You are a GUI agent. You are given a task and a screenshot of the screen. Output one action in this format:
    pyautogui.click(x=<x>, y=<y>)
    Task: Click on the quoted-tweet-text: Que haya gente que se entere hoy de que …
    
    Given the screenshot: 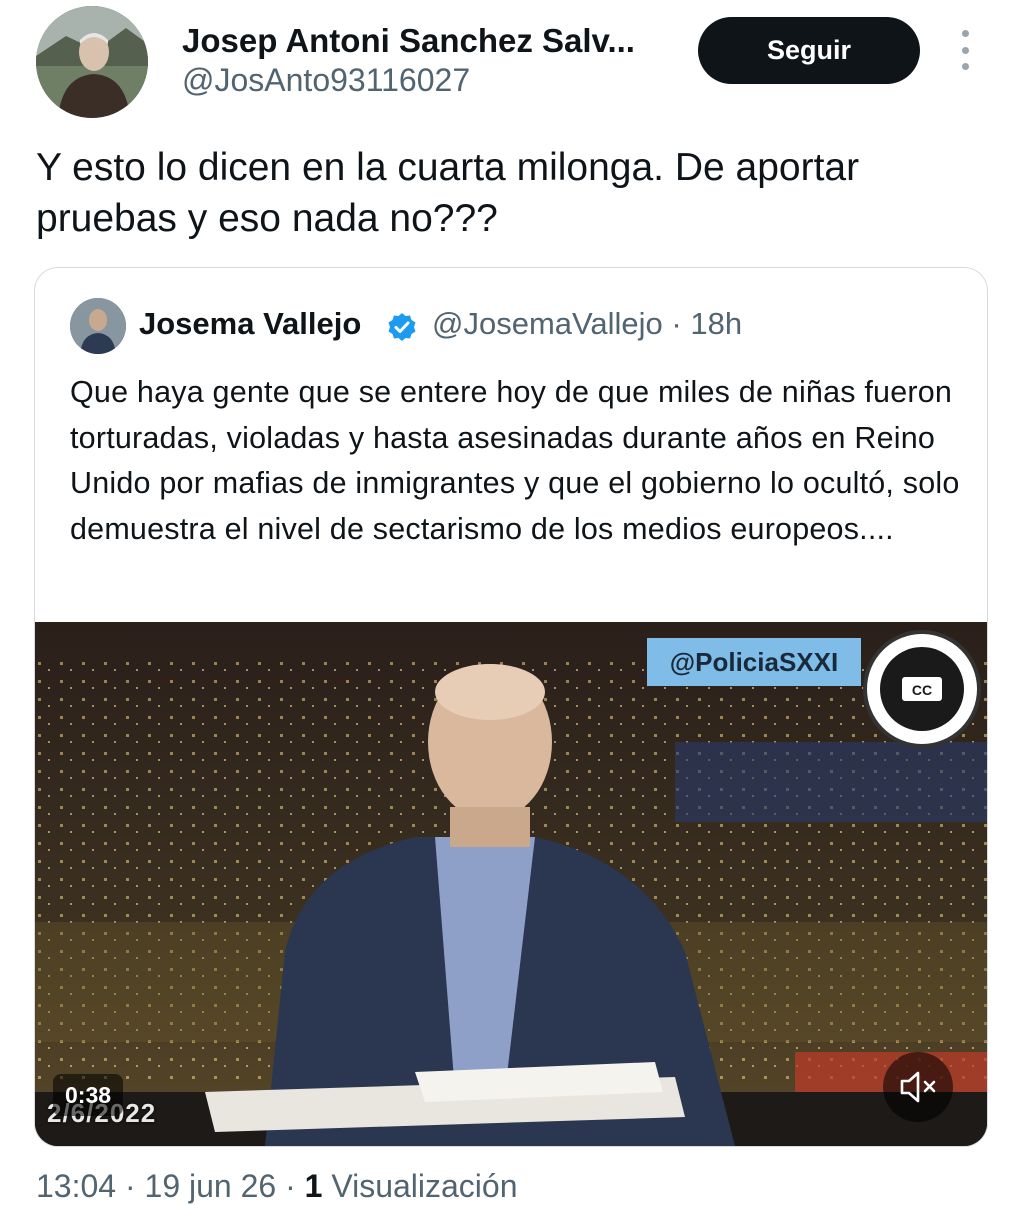 What is the action you would take?
    pyautogui.click(x=515, y=460)
    